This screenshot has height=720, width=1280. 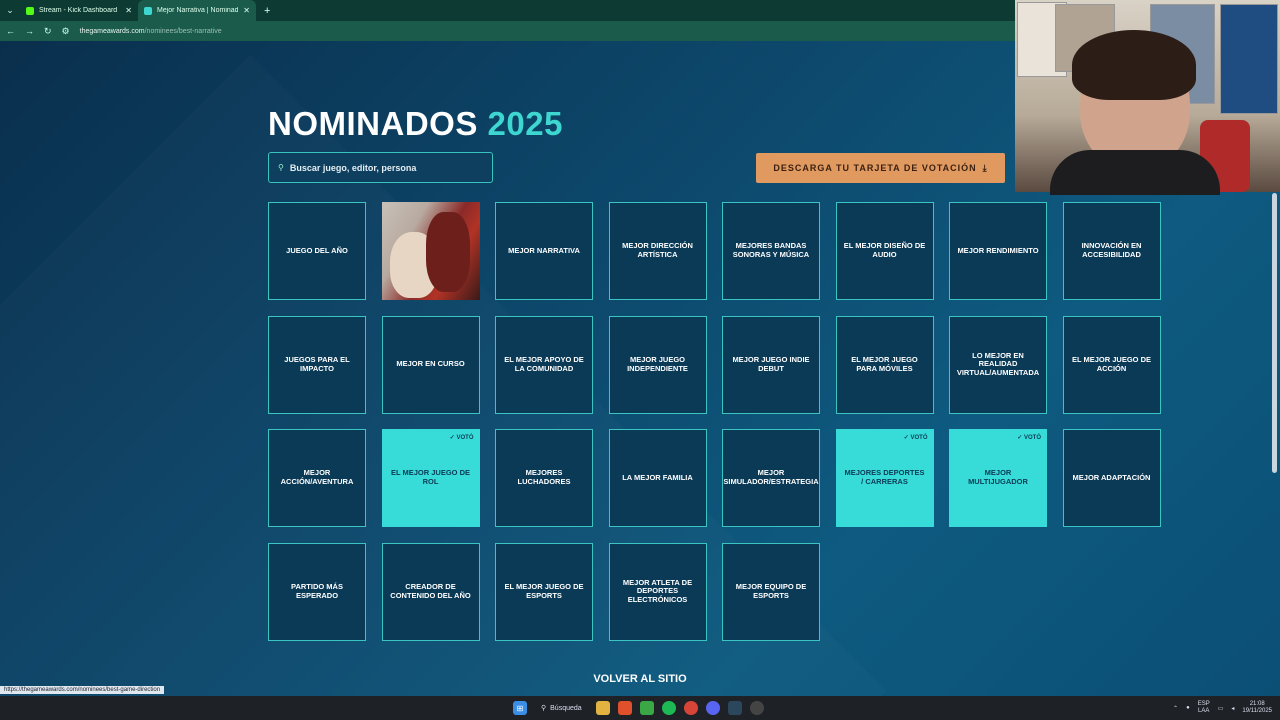 I want to click on category-card: EL MEJOR JUEGO DE ROL ✓ VOTÓ, so click(x=430, y=478).